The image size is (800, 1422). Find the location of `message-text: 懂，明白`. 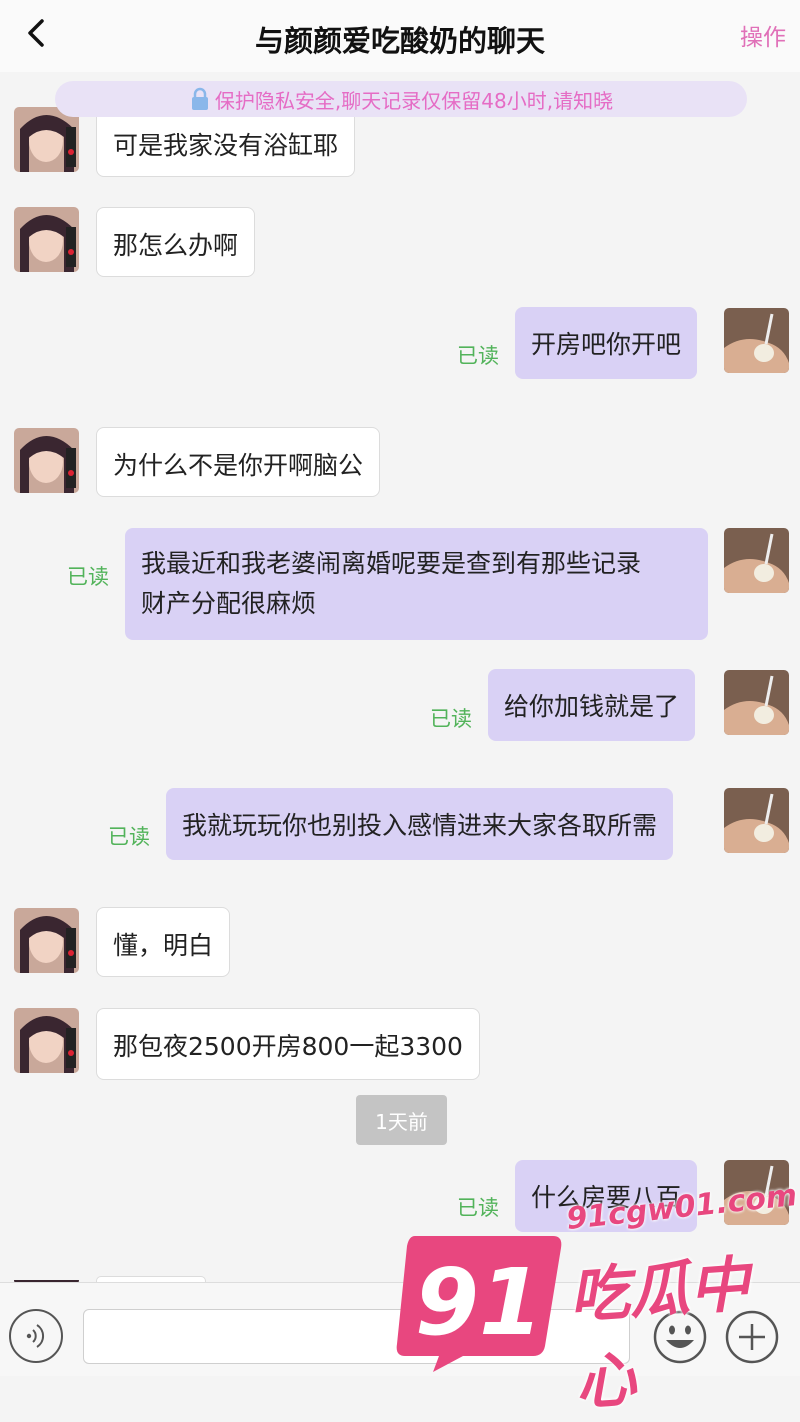

message-text: 懂，明白 is located at coordinates (163, 945).